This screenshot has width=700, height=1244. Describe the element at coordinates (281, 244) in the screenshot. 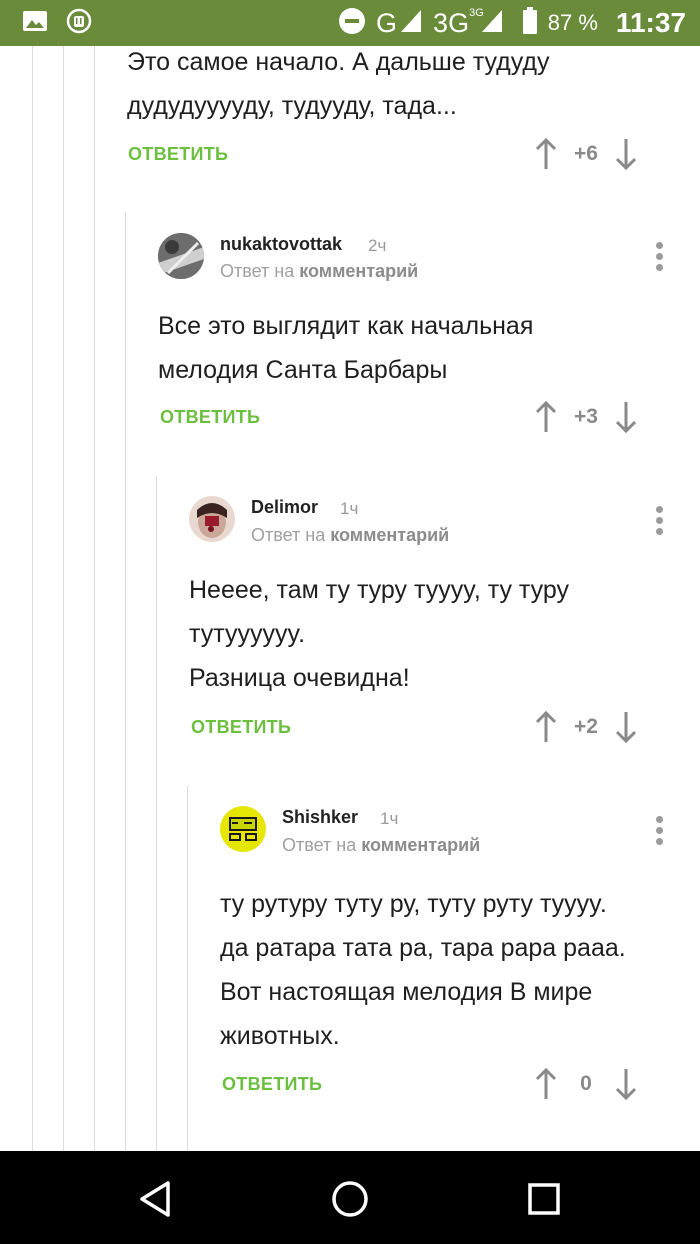

I see `username: nukaktovottak` at that location.